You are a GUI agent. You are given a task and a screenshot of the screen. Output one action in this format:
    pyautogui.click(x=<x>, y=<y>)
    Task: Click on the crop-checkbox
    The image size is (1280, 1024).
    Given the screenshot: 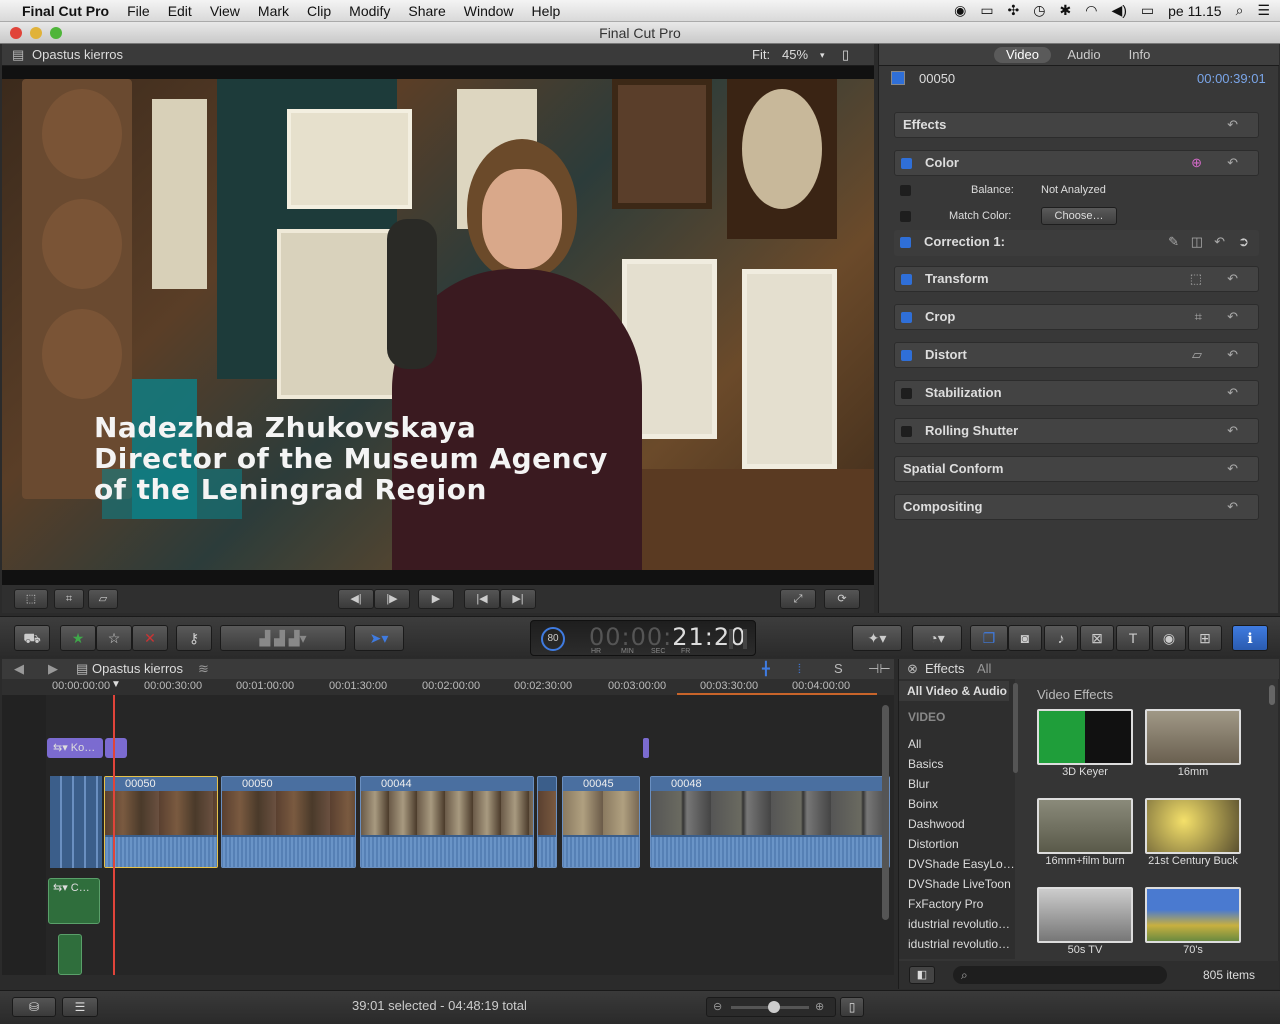 What is the action you would take?
    pyautogui.click(x=906, y=317)
    